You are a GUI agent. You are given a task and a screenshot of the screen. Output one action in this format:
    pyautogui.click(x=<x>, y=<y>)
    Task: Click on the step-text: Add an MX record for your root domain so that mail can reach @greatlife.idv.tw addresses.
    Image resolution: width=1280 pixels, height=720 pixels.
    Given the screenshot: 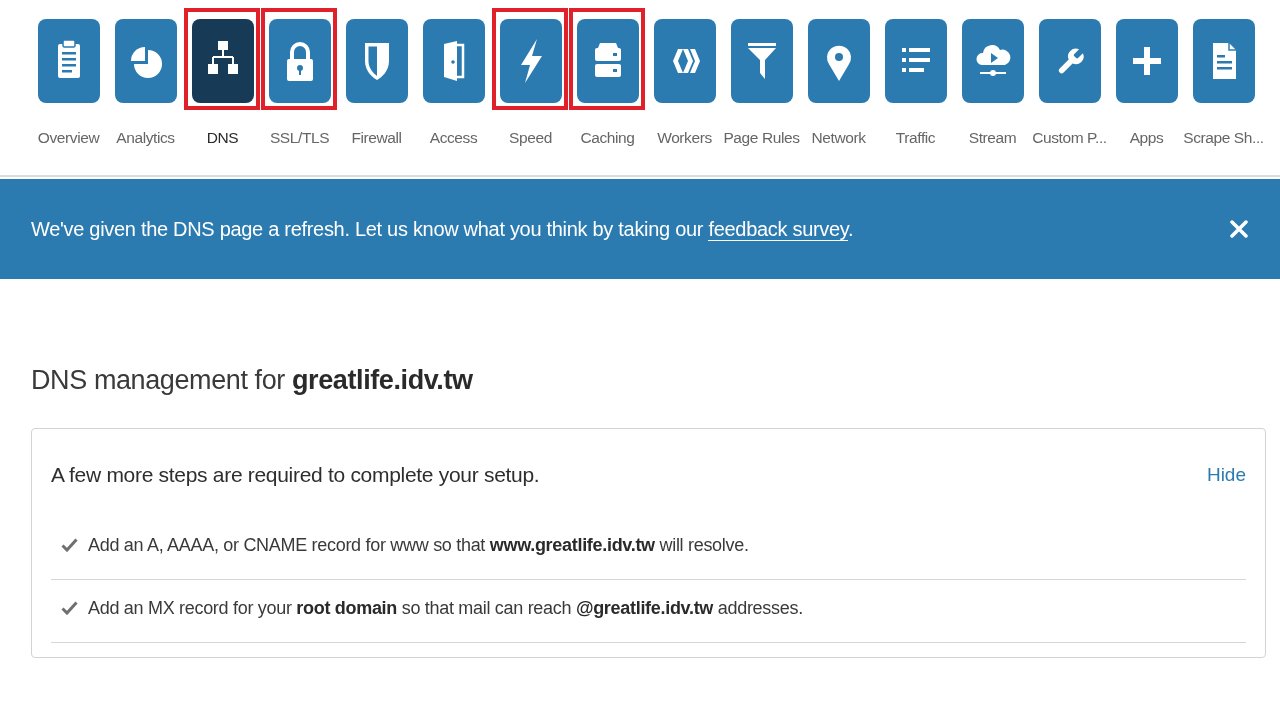 What is the action you would take?
    pyautogui.click(x=445, y=608)
    